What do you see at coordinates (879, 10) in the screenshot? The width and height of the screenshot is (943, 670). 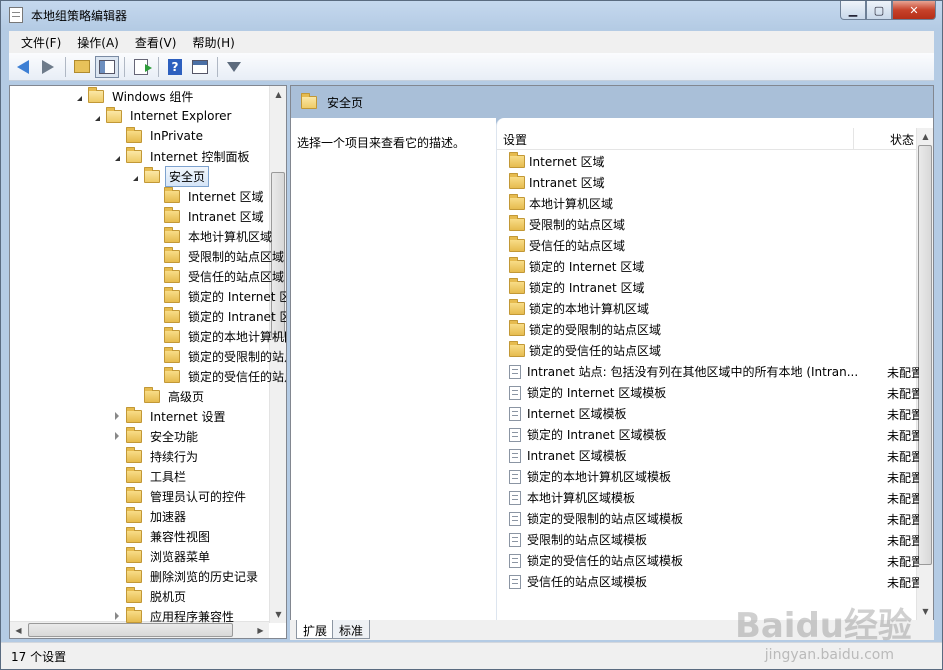 I see `maximize-button: ▢` at bounding box center [879, 10].